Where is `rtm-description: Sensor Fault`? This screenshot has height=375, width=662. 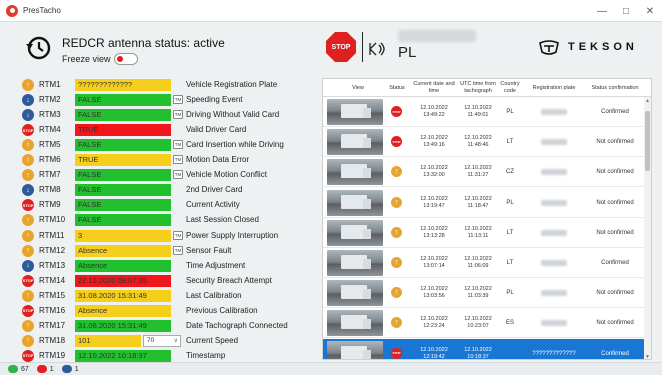 rtm-description: Sensor Fault is located at coordinates (209, 250).